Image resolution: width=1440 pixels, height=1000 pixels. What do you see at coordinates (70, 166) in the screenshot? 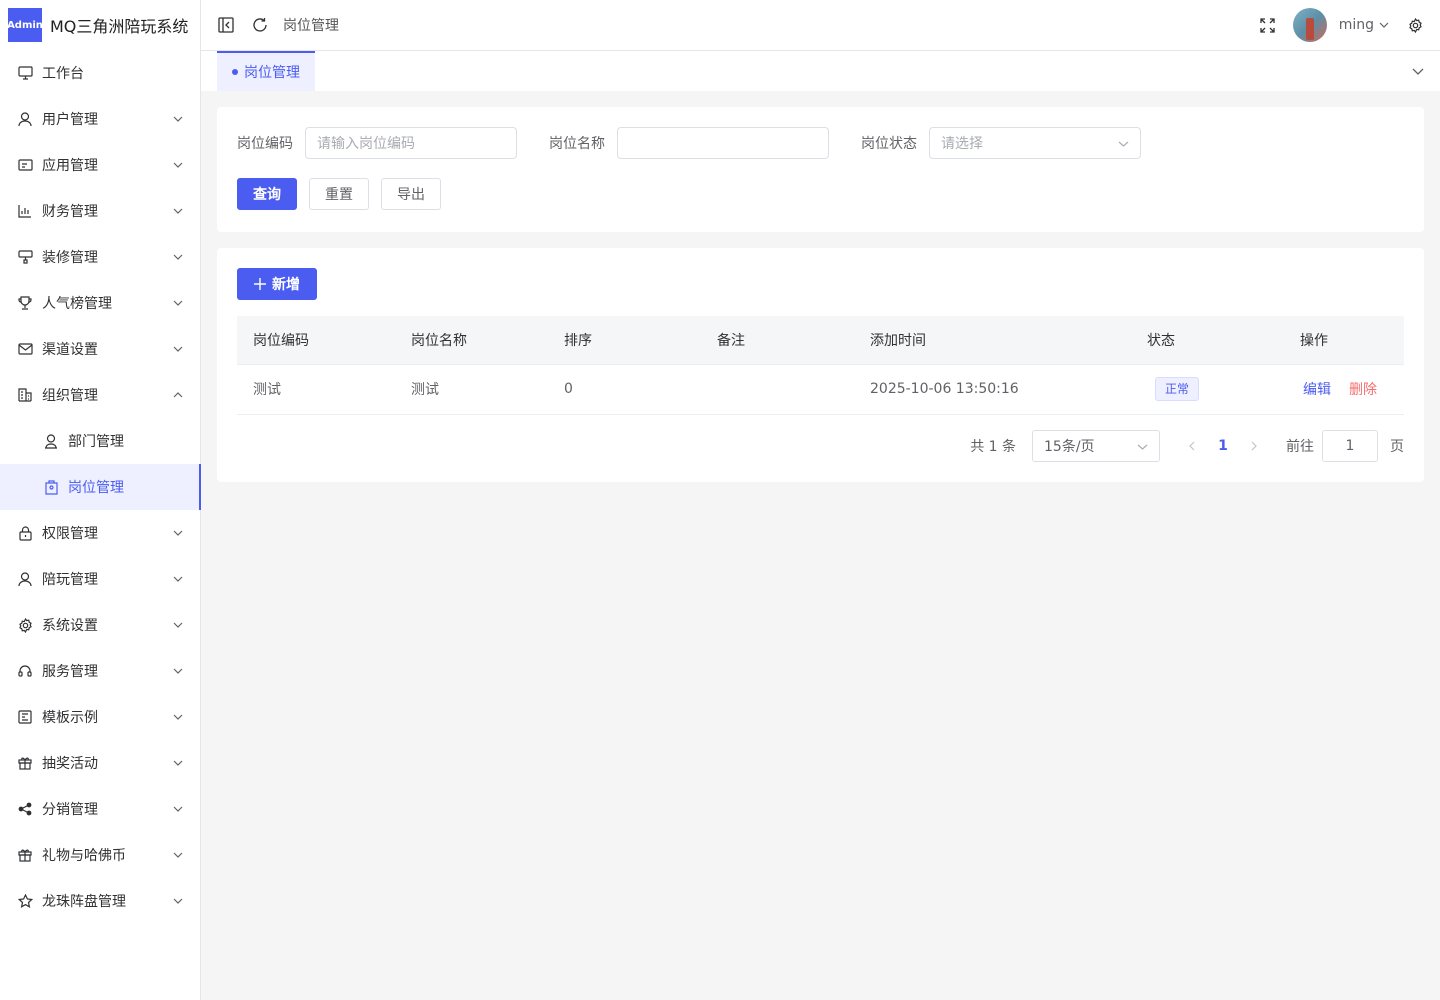
I see `sidebar-item-label: 应用管理` at bounding box center [70, 166].